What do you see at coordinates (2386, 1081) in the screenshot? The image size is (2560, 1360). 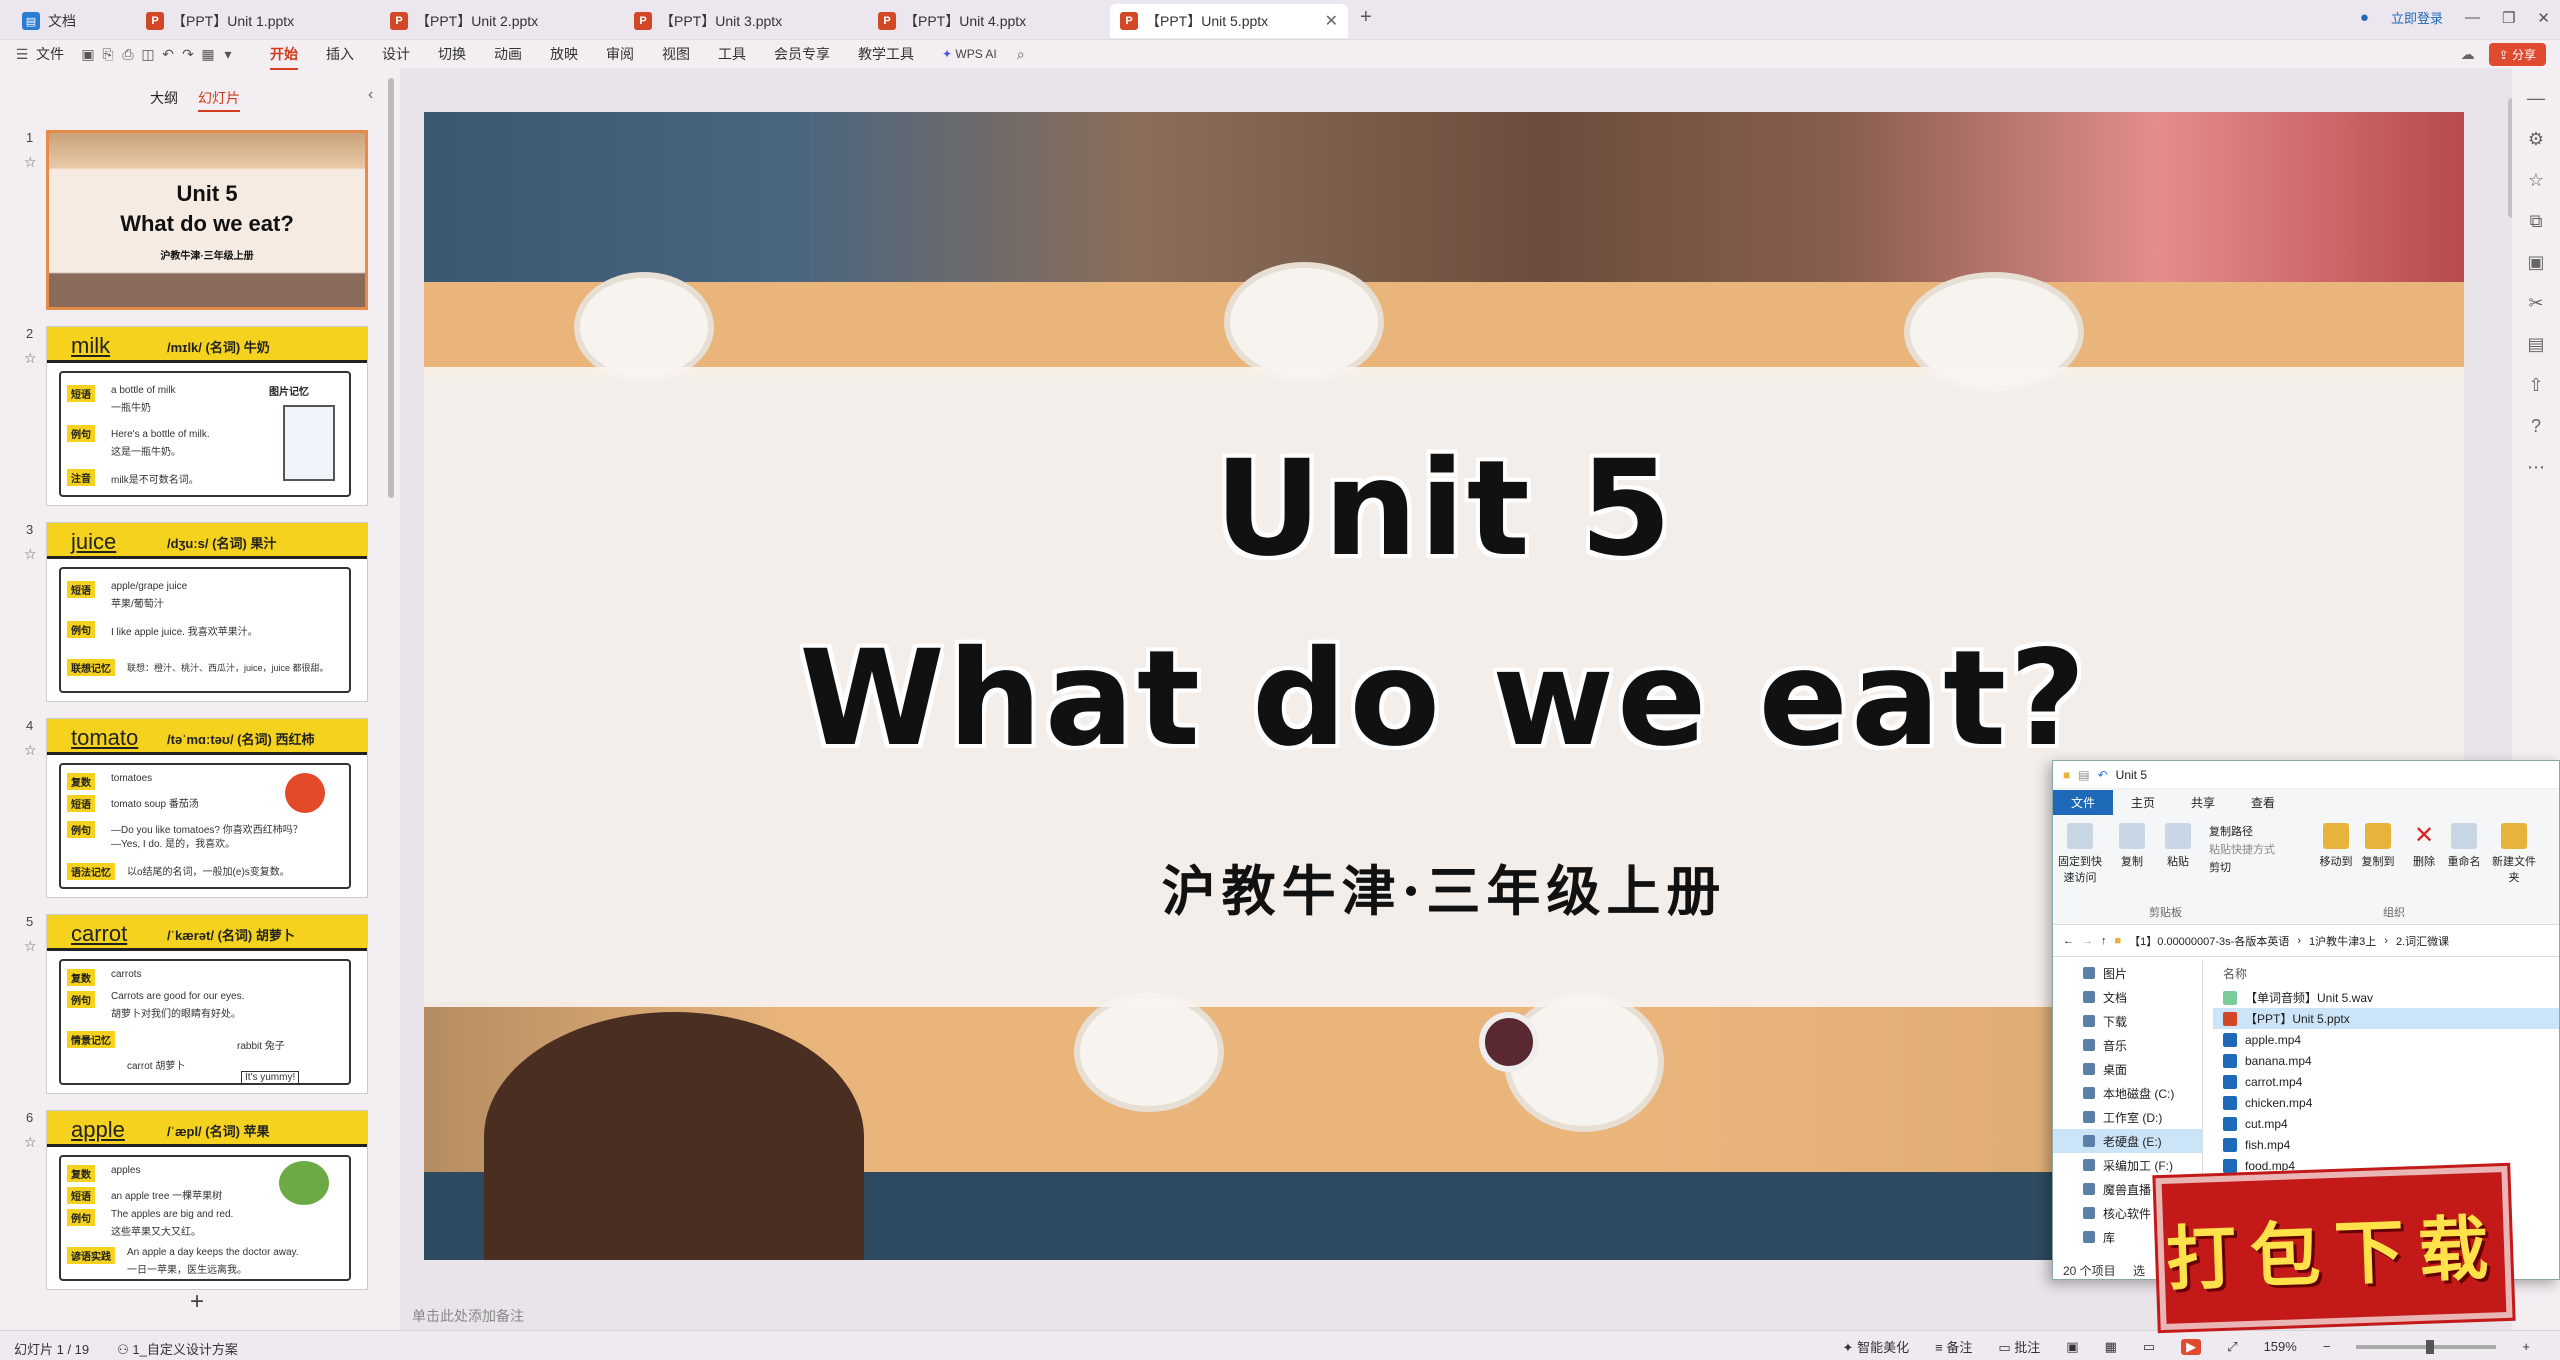 I see `file-item: carrot.mp4` at bounding box center [2386, 1081].